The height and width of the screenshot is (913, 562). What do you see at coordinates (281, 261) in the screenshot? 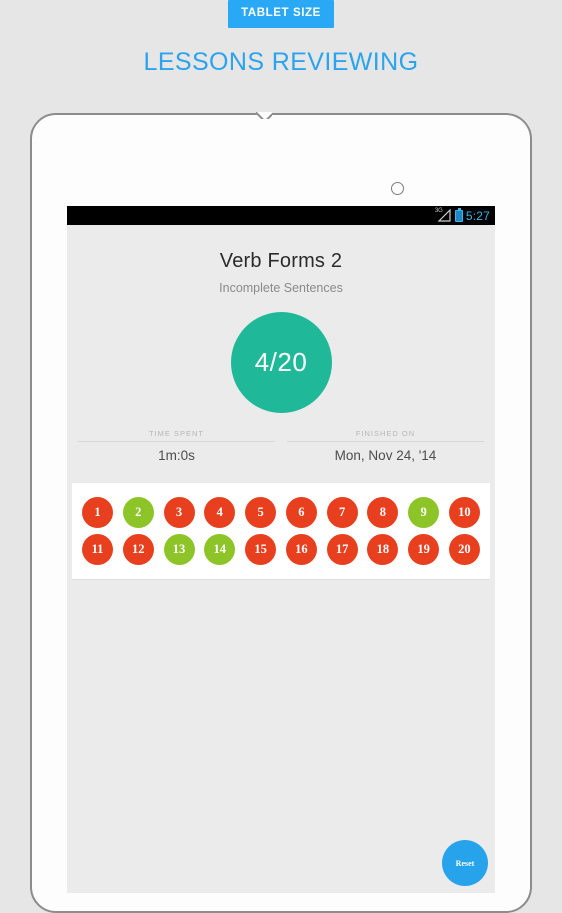
I see `lesson-title: Verb Forms 2` at bounding box center [281, 261].